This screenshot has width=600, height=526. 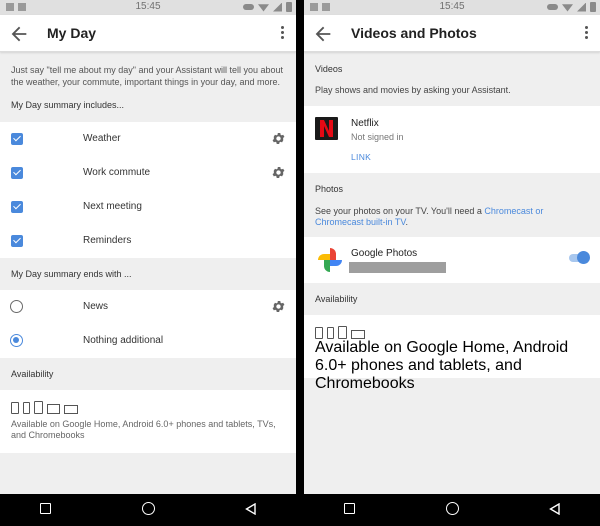 I want to click on app-bar: My Day, so click(x=148, y=33).